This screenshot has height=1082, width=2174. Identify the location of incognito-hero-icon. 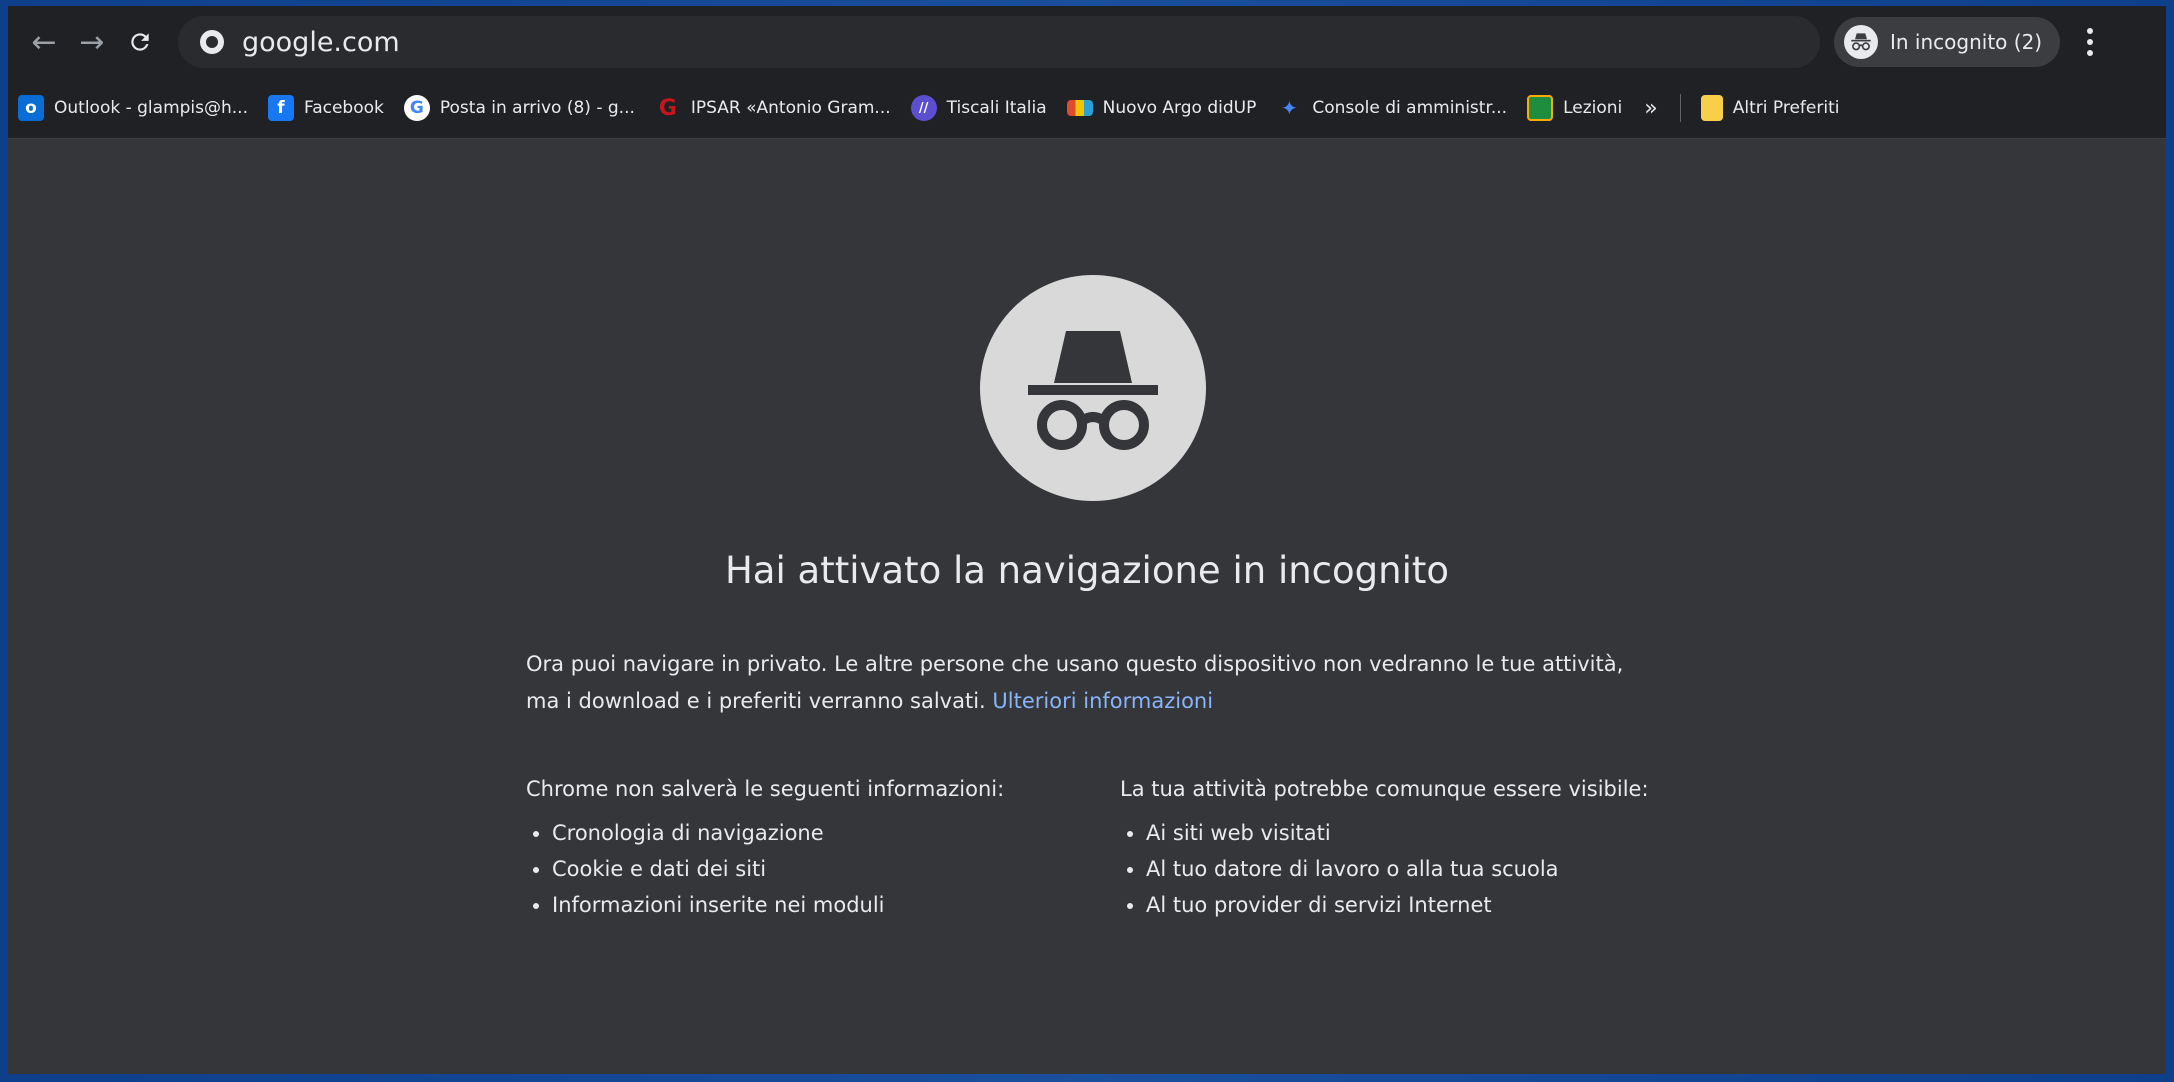
(1093, 388).